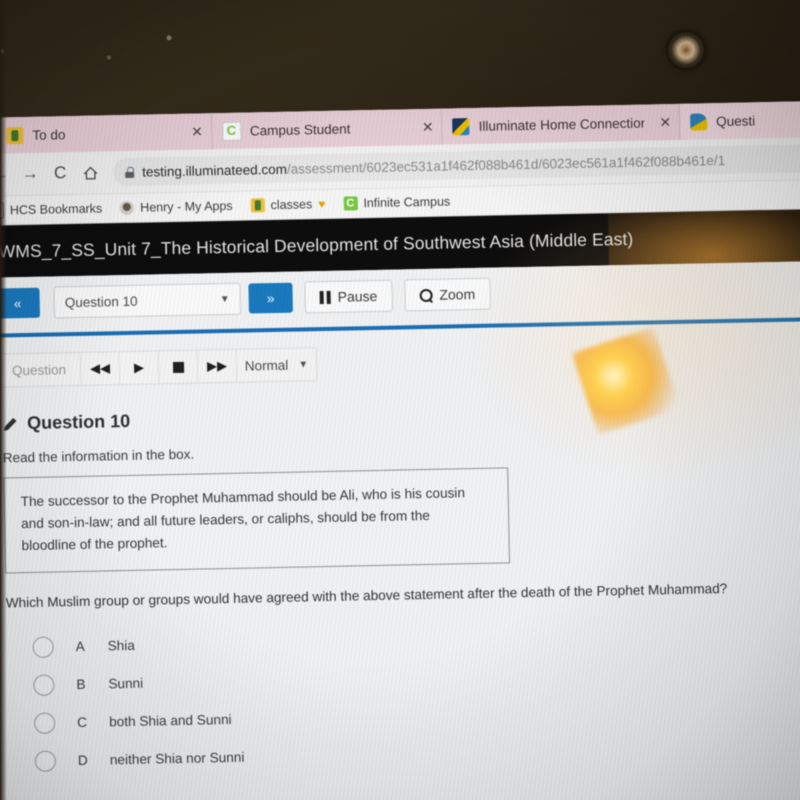 Image resolution: width=800 pixels, height=800 pixels. Describe the element at coordinates (291, 205) in the screenshot. I see `bookmark-label: classes` at that location.